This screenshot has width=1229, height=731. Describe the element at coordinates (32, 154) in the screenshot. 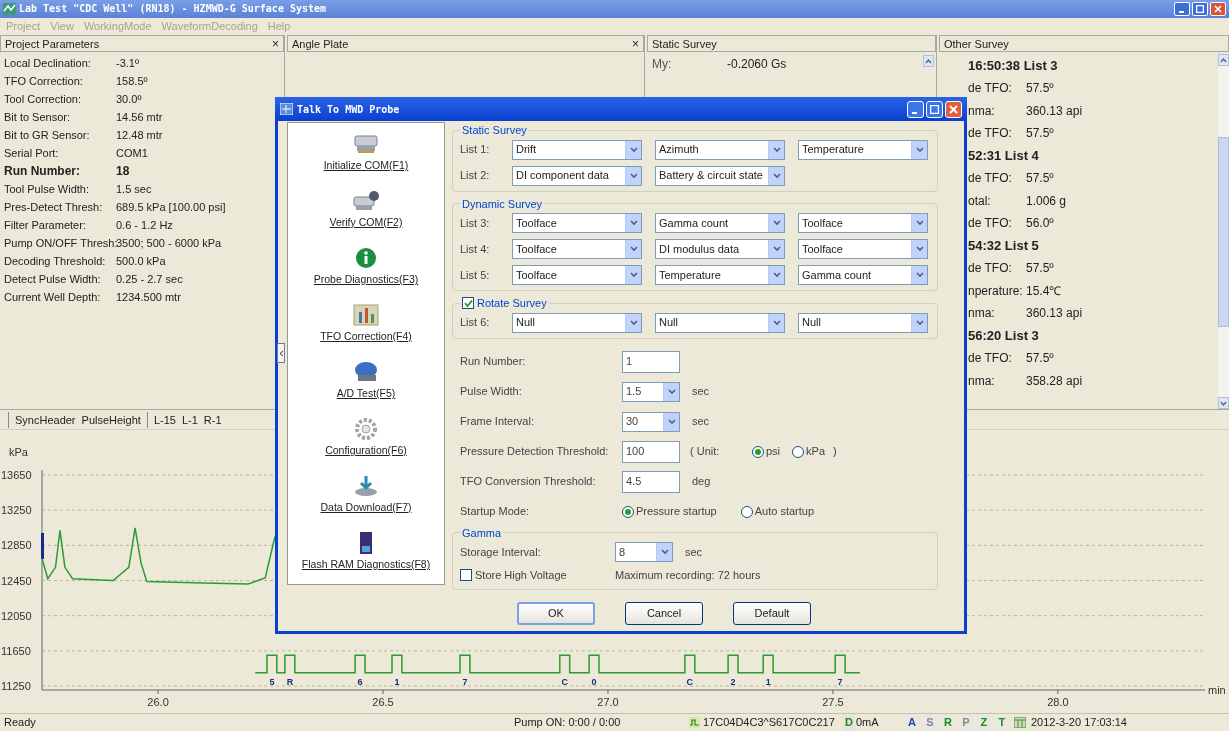

I see `parameter-label: Serial Port:` at that location.